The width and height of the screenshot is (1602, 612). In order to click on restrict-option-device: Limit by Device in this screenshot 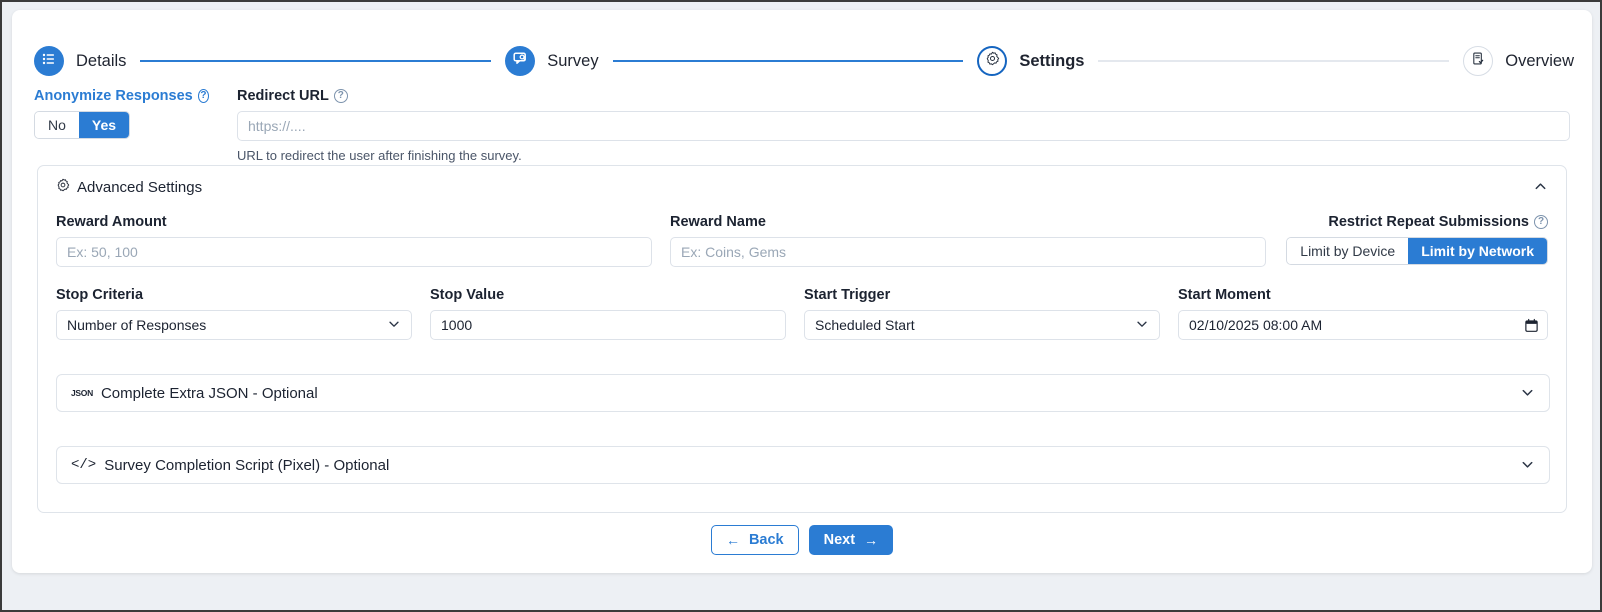, I will do `click(1348, 251)`.